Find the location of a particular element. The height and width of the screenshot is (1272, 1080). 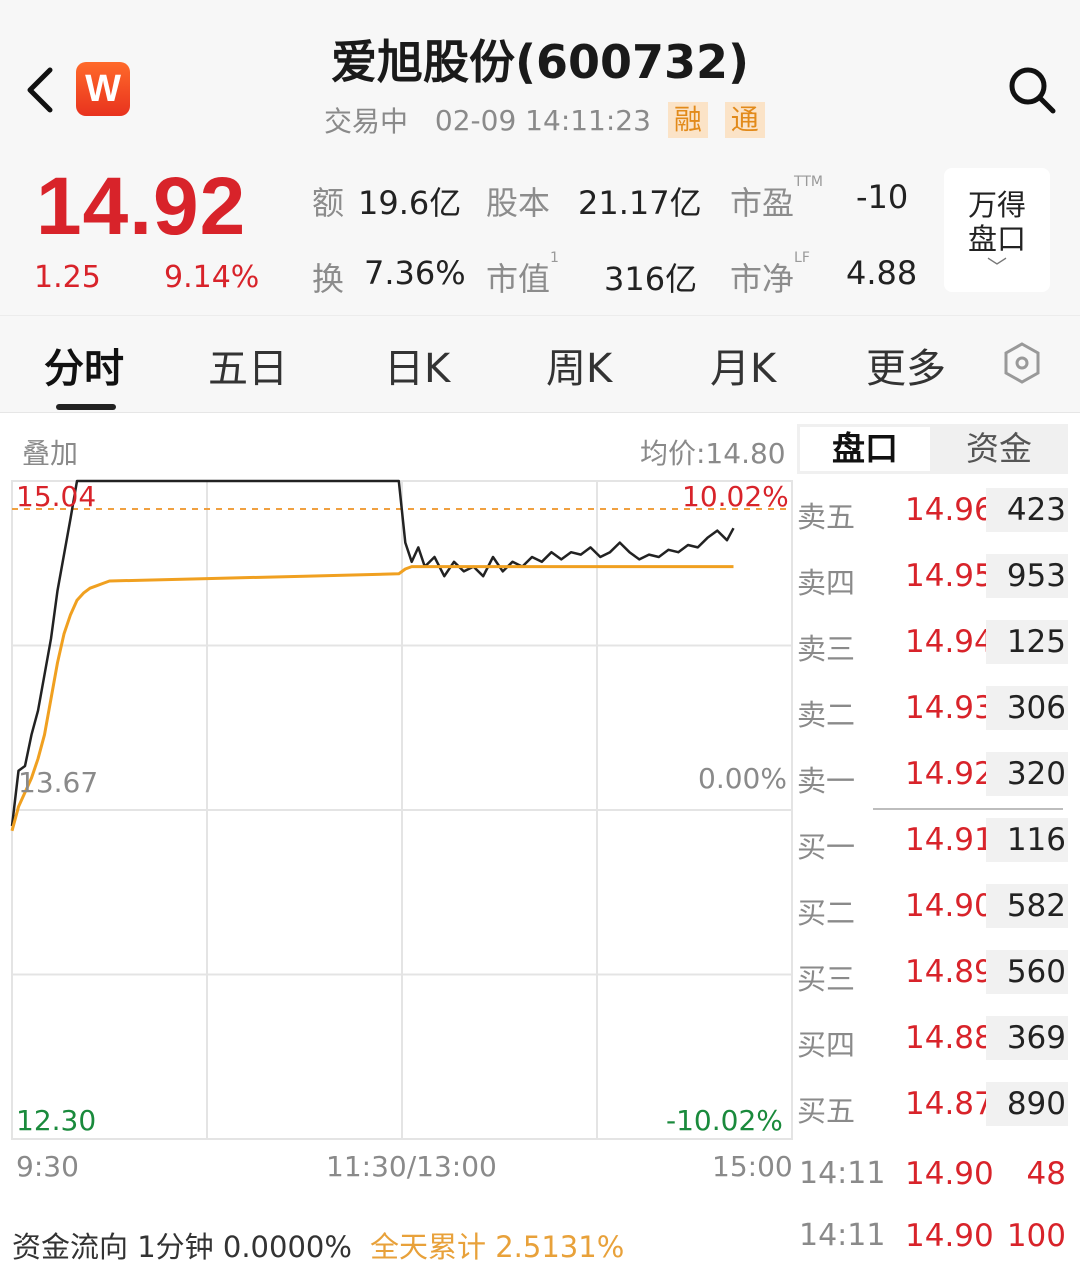

overlay-label: 叠加 is located at coordinates (50, 452).